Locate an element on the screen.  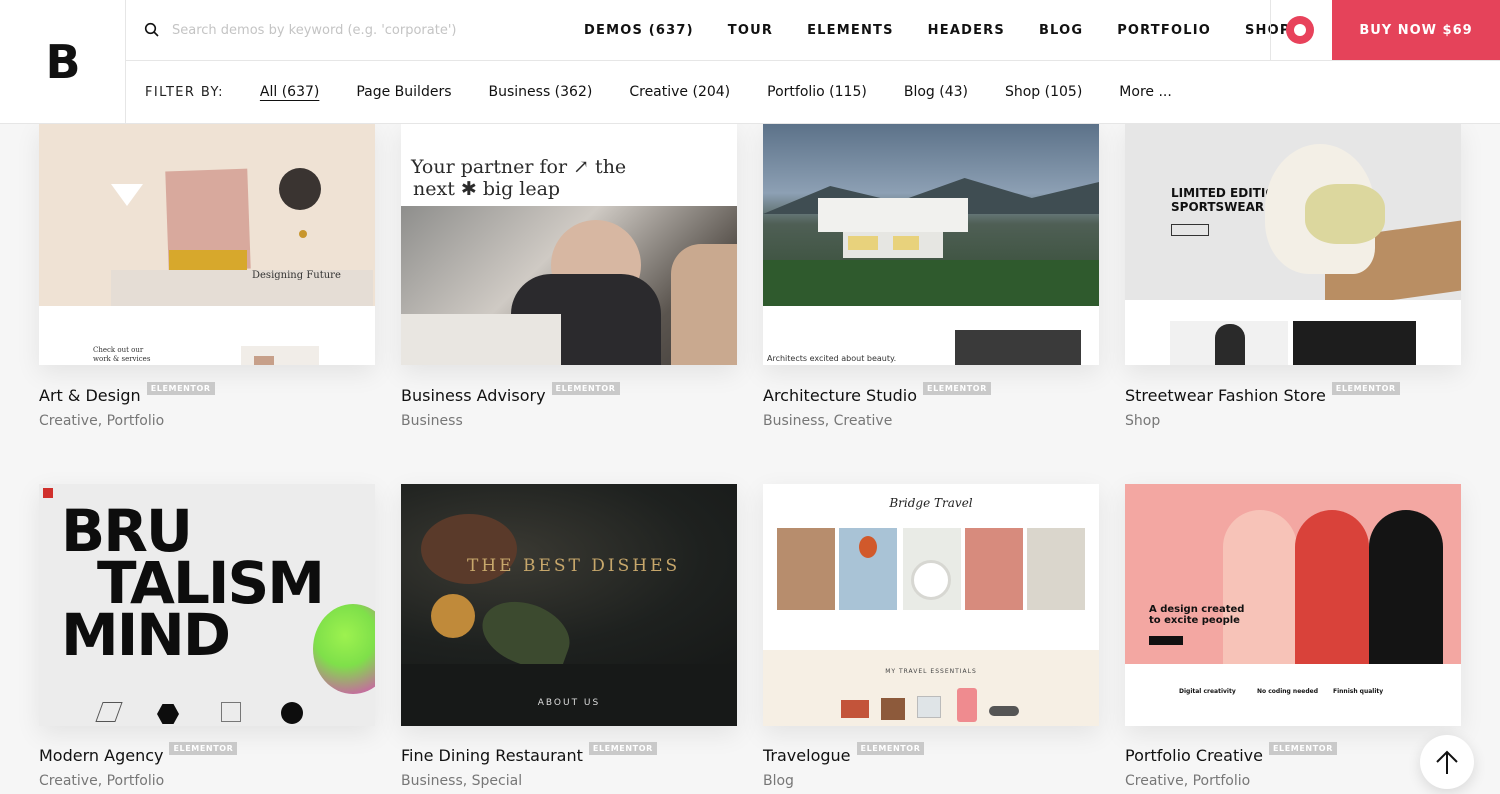
filter-label: FILTER BY: is located at coordinates (184, 92).